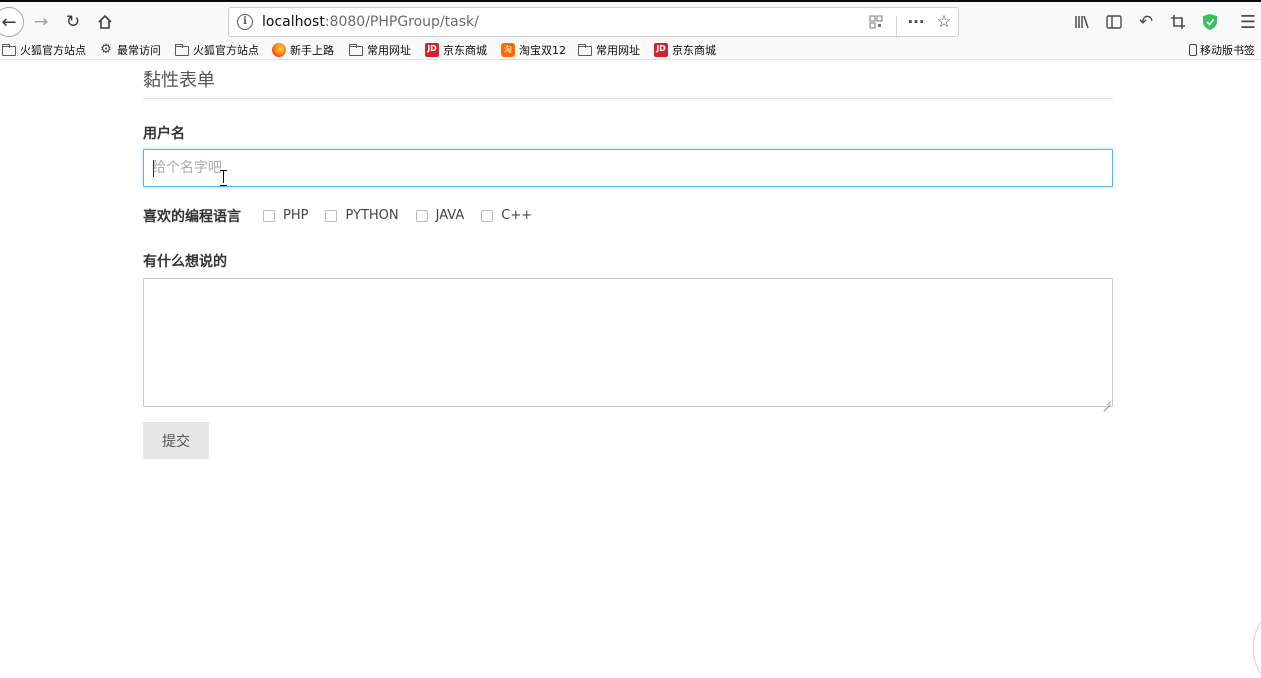 Image resolution: width=1261 pixels, height=678 pixels. I want to click on bookmark-label: 最常访问, so click(139, 50).